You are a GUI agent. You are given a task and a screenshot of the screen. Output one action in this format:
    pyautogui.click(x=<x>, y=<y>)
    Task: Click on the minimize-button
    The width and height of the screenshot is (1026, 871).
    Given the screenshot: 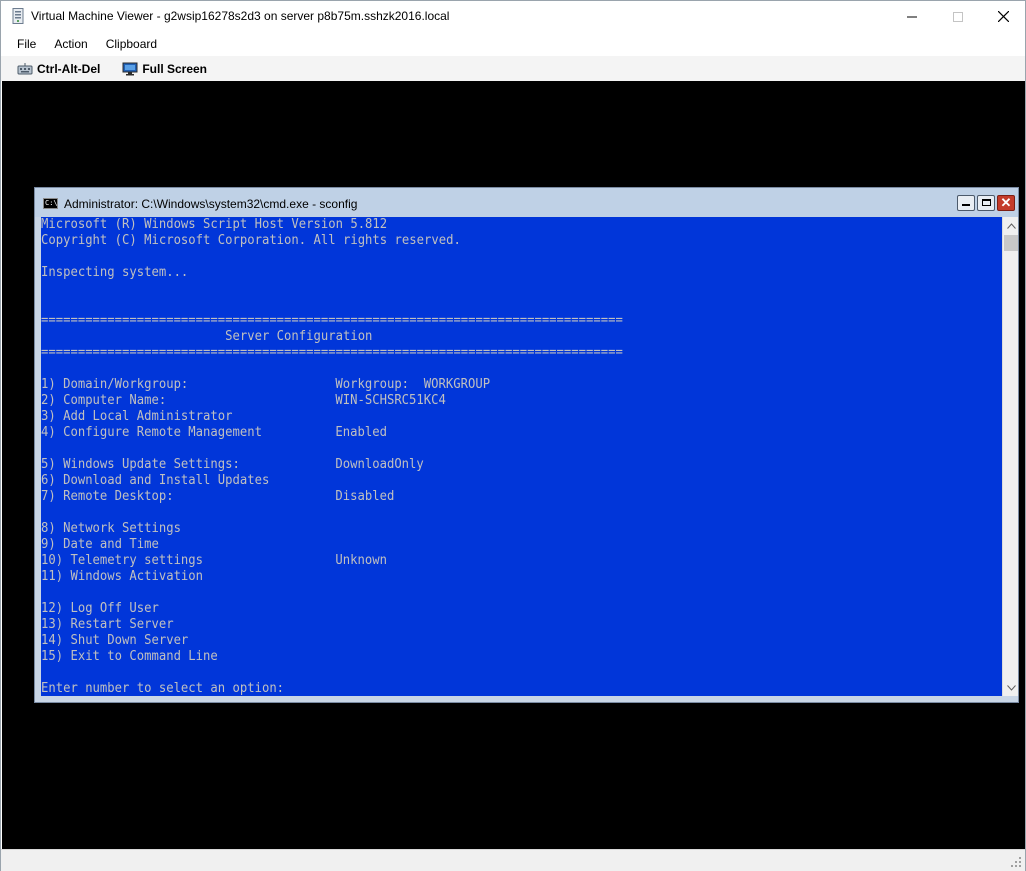 What is the action you would take?
    pyautogui.click(x=912, y=16)
    